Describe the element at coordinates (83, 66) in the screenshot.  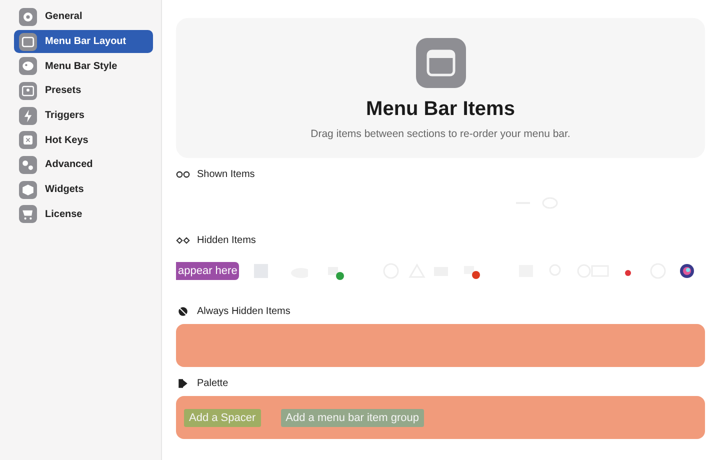
I see `sidebar-item: Menu Bar Style` at that location.